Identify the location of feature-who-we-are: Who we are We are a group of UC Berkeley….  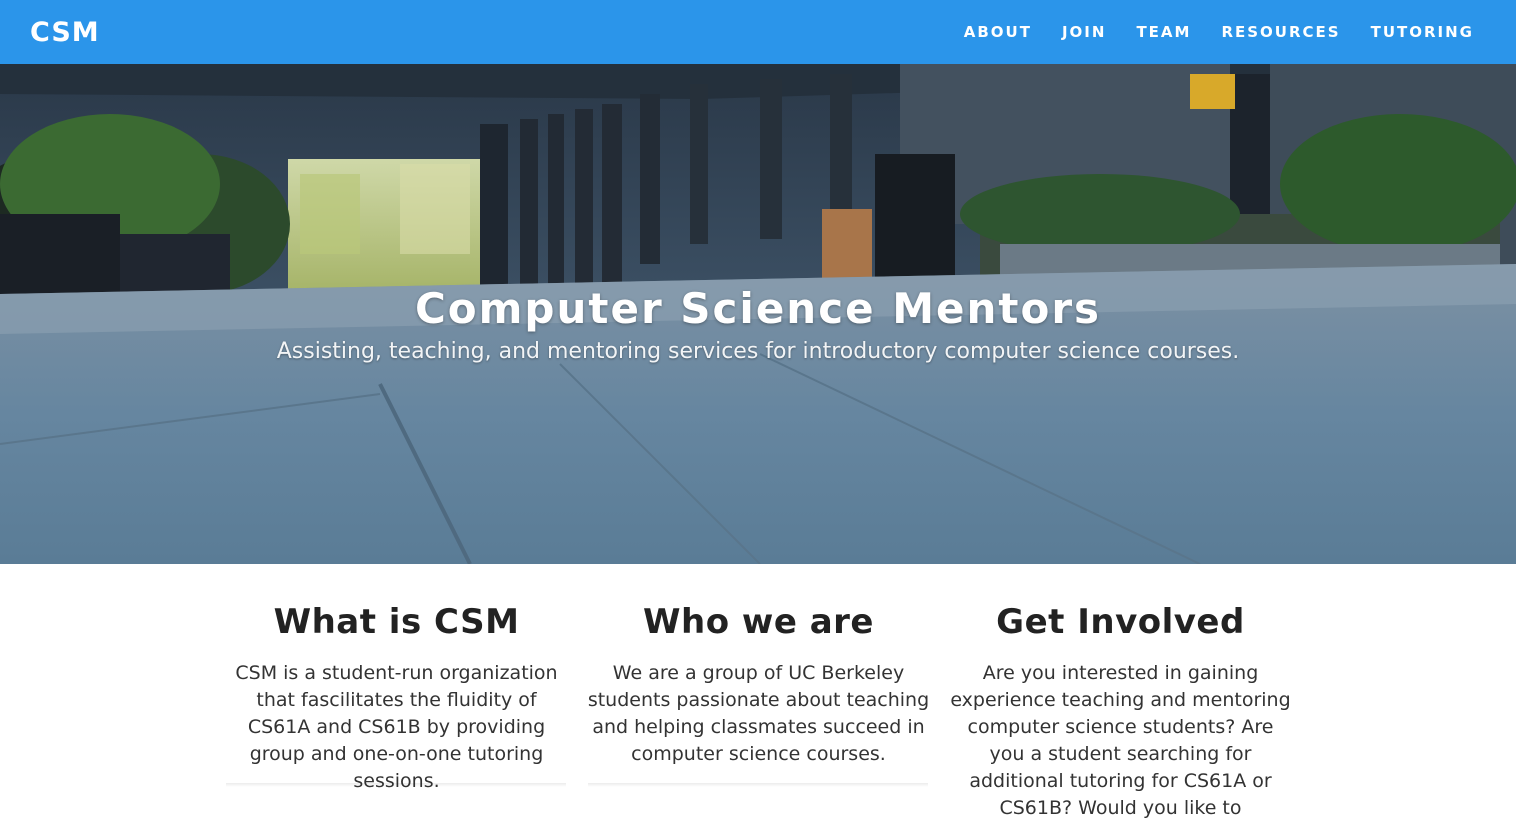
(758, 685).